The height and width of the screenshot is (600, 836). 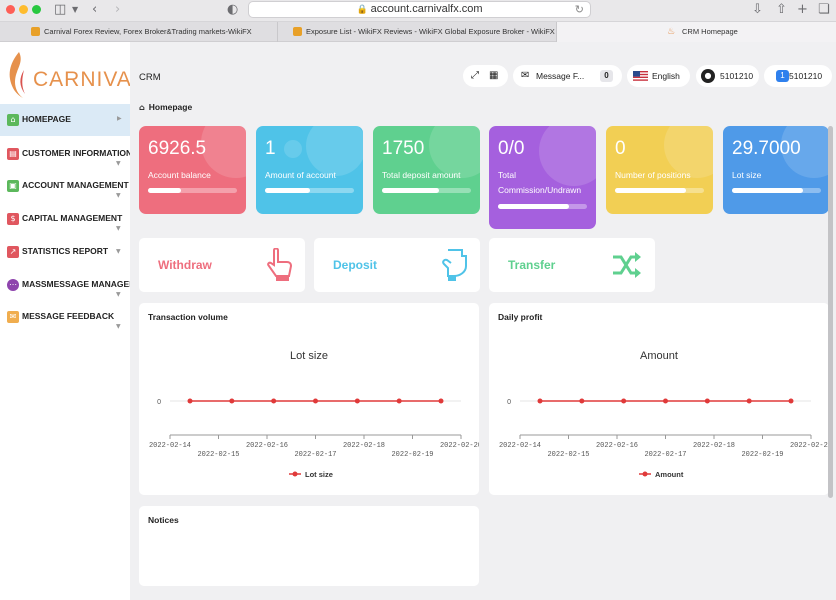 I want to click on fullscreen-button: ⤢ ▦, so click(x=485, y=76).